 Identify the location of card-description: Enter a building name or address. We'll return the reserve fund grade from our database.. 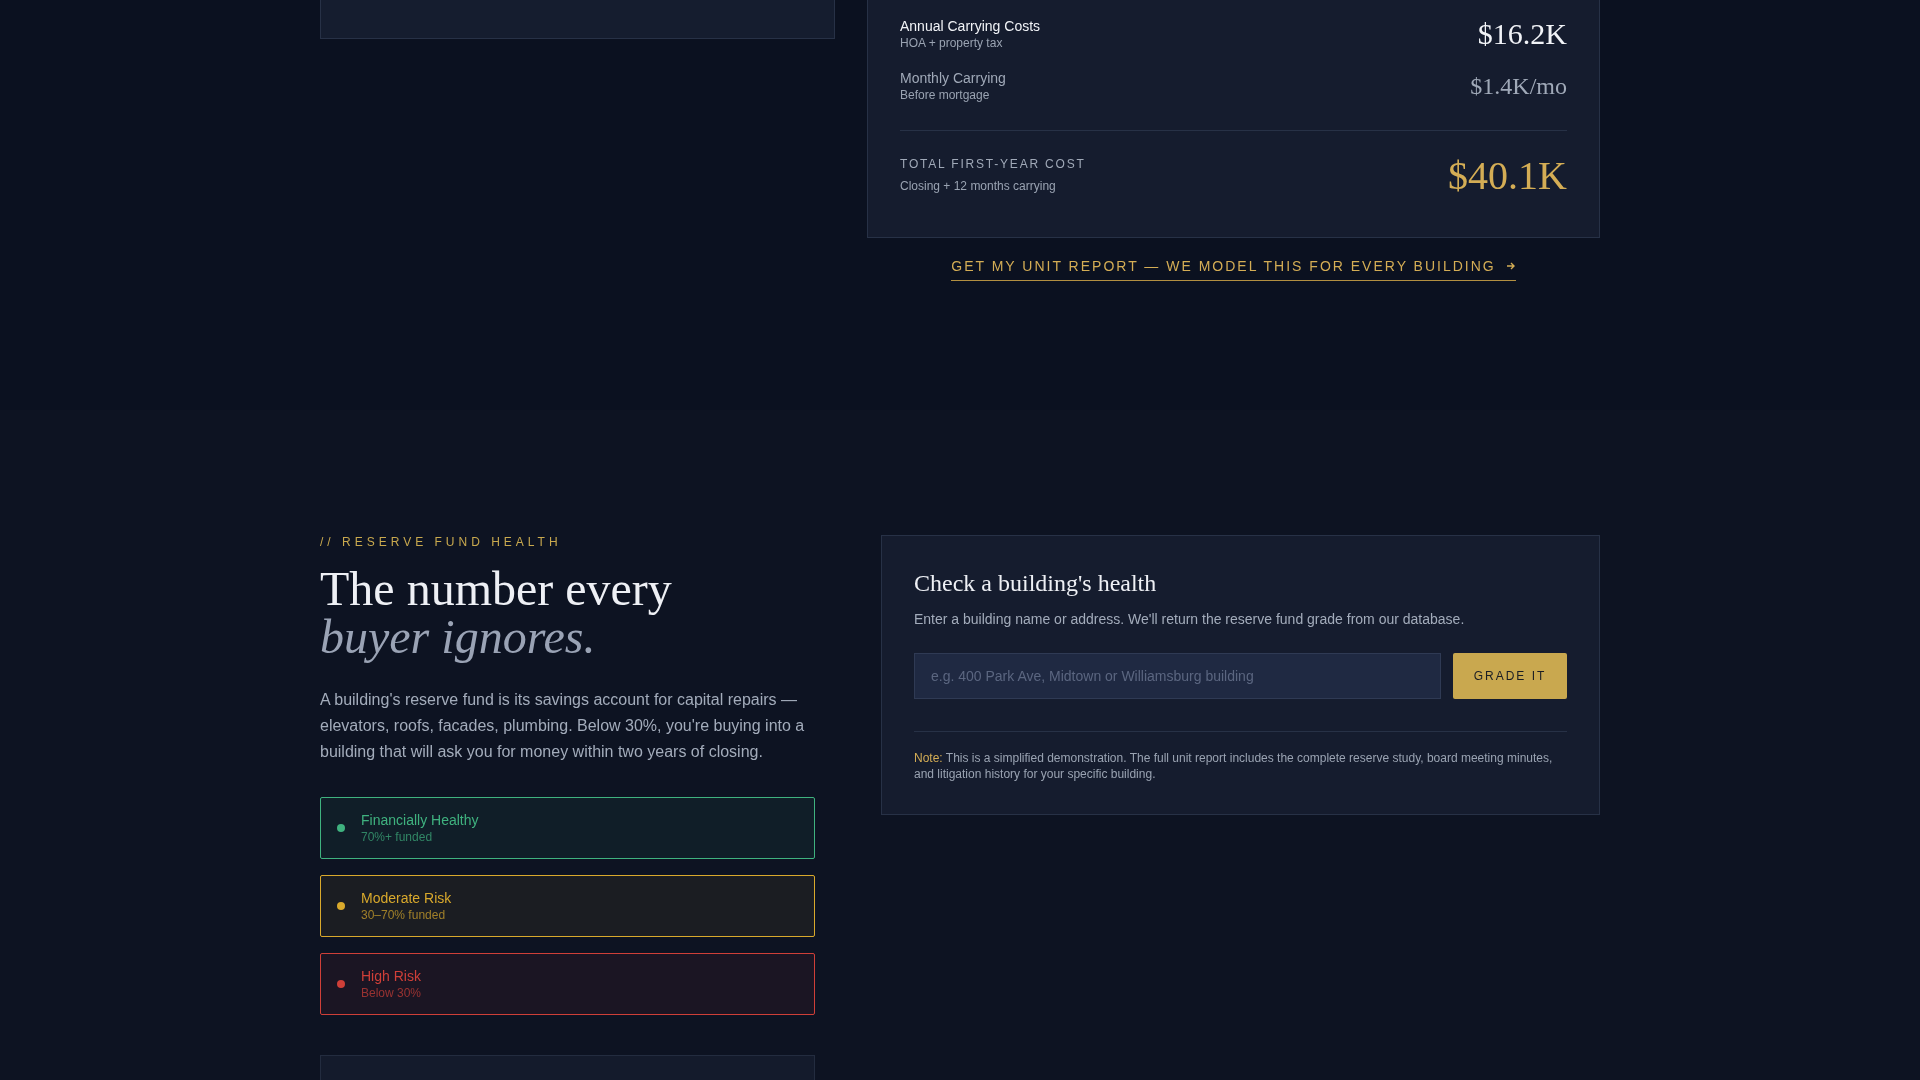
(1189, 619).